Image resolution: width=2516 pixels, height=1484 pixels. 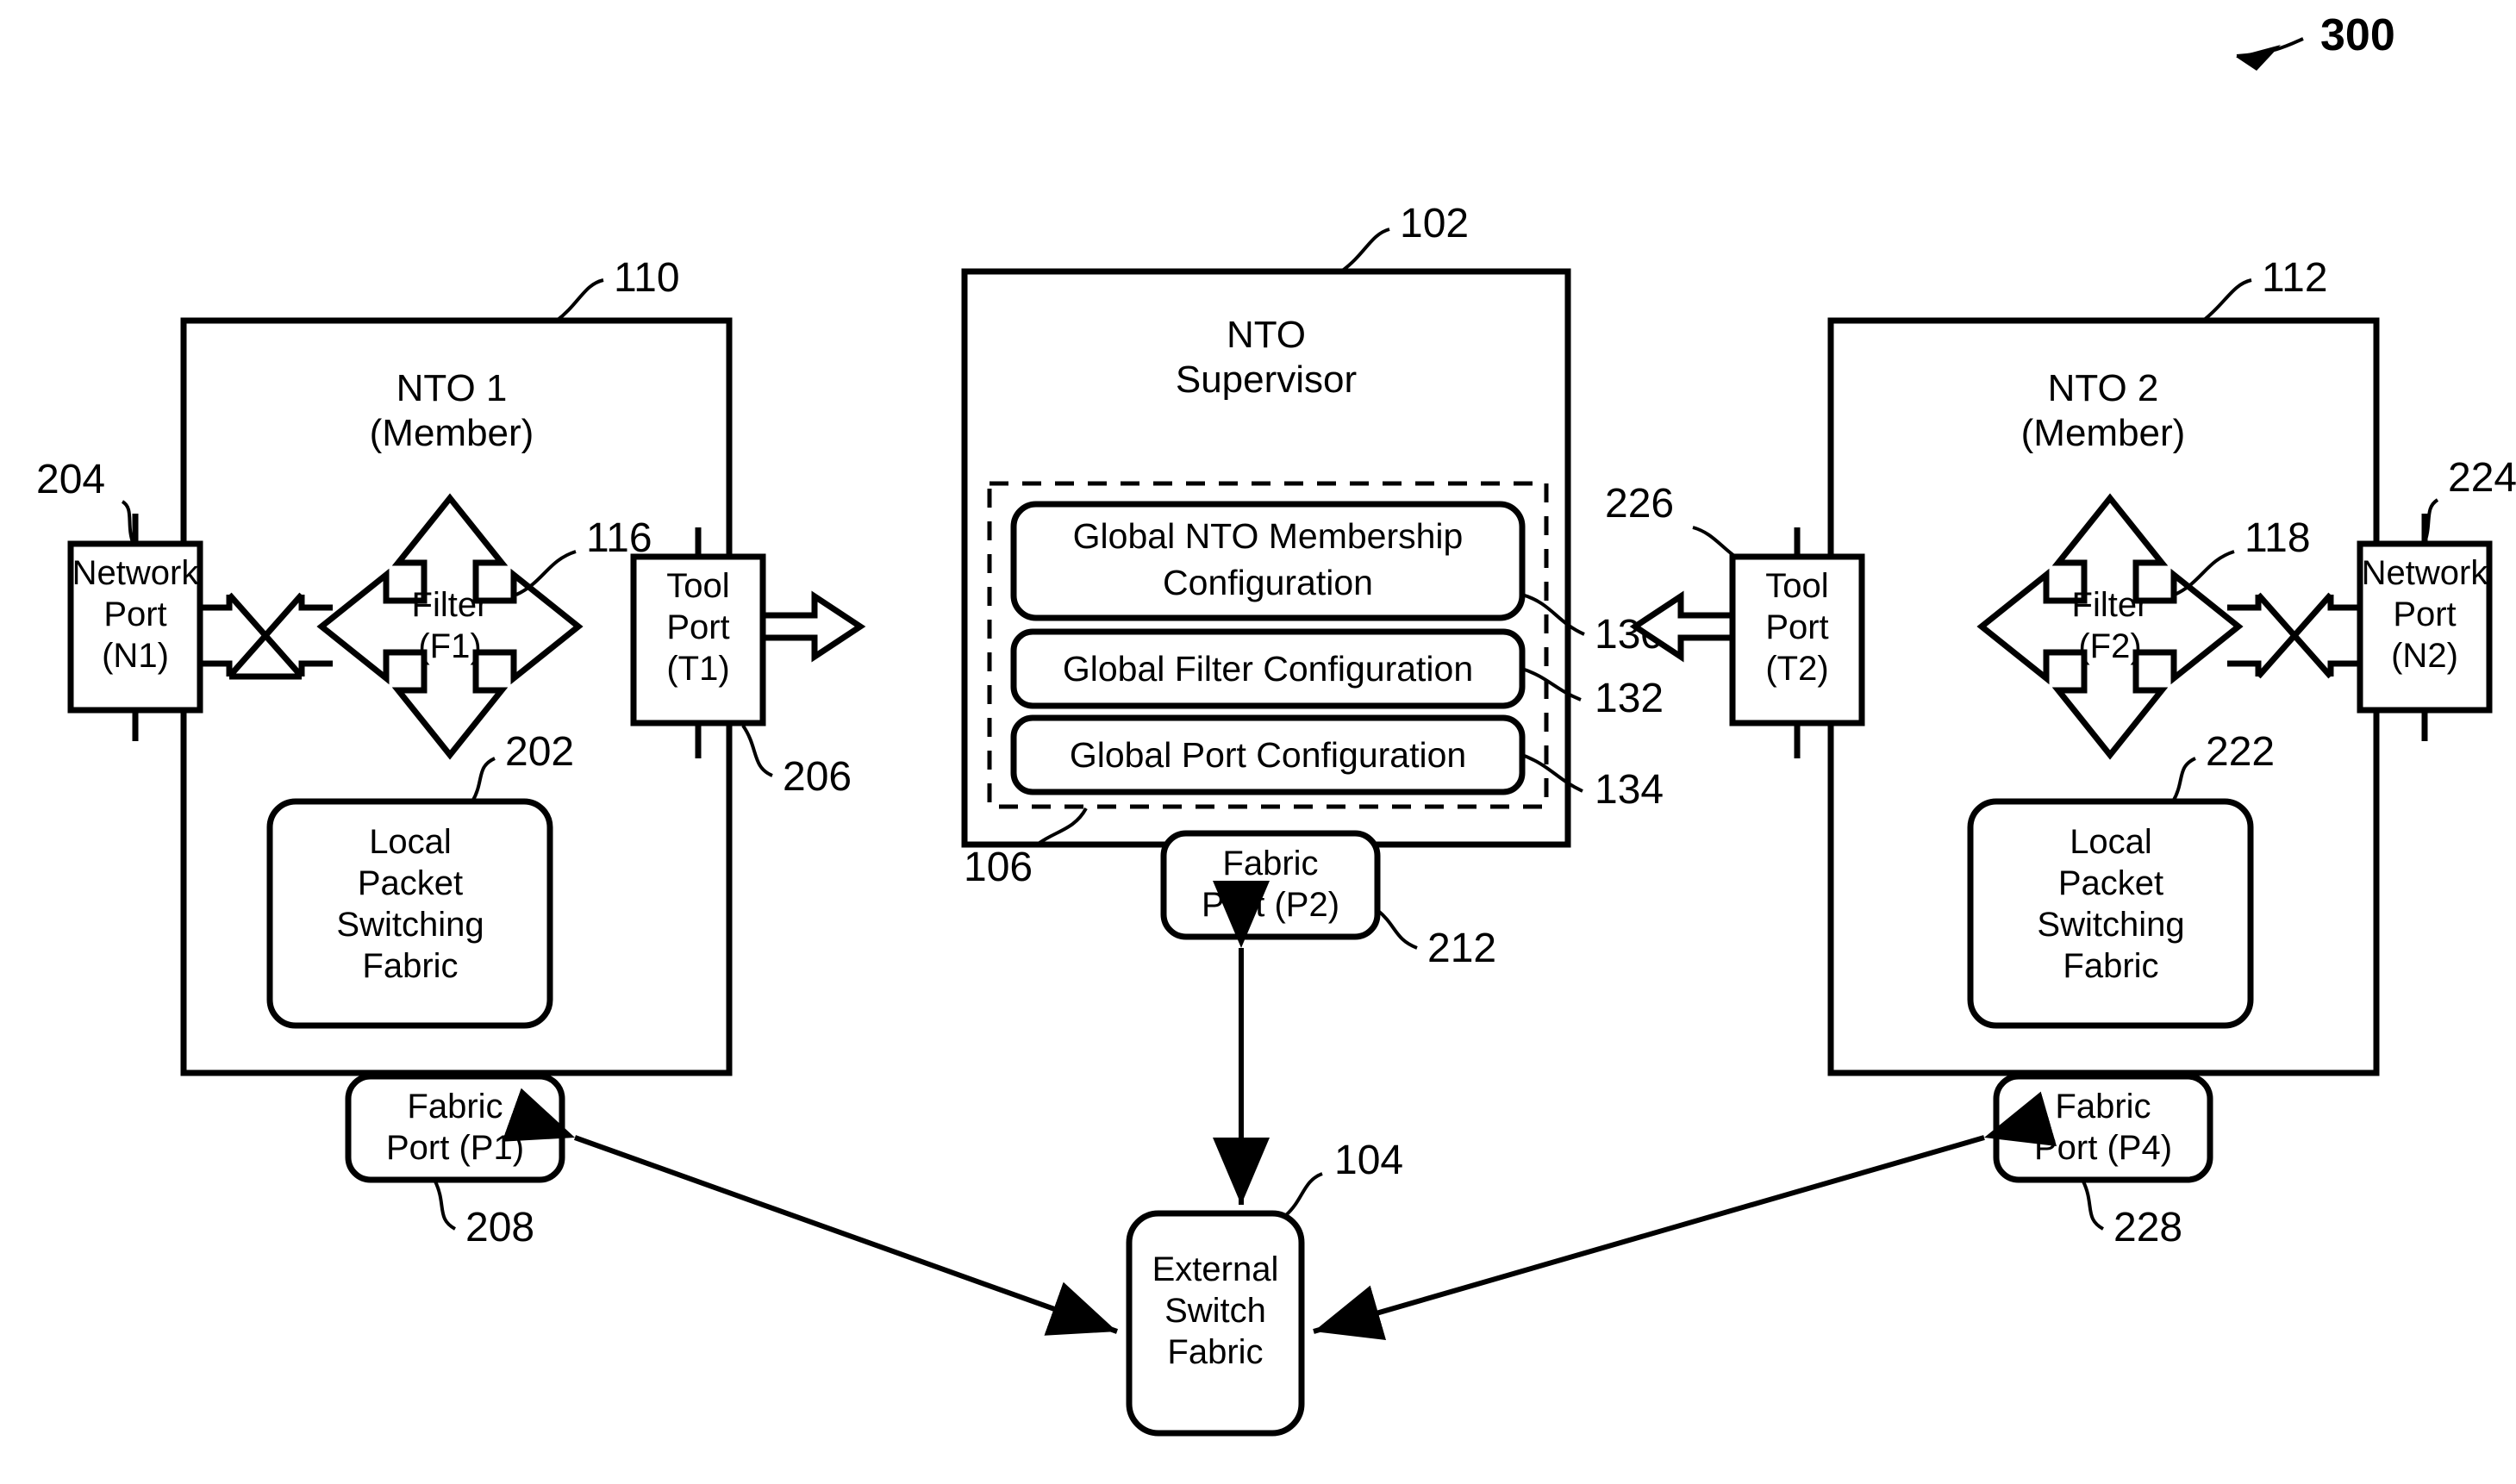 I want to click on nto1-tool-port-line3: (T1), so click(x=697, y=669).